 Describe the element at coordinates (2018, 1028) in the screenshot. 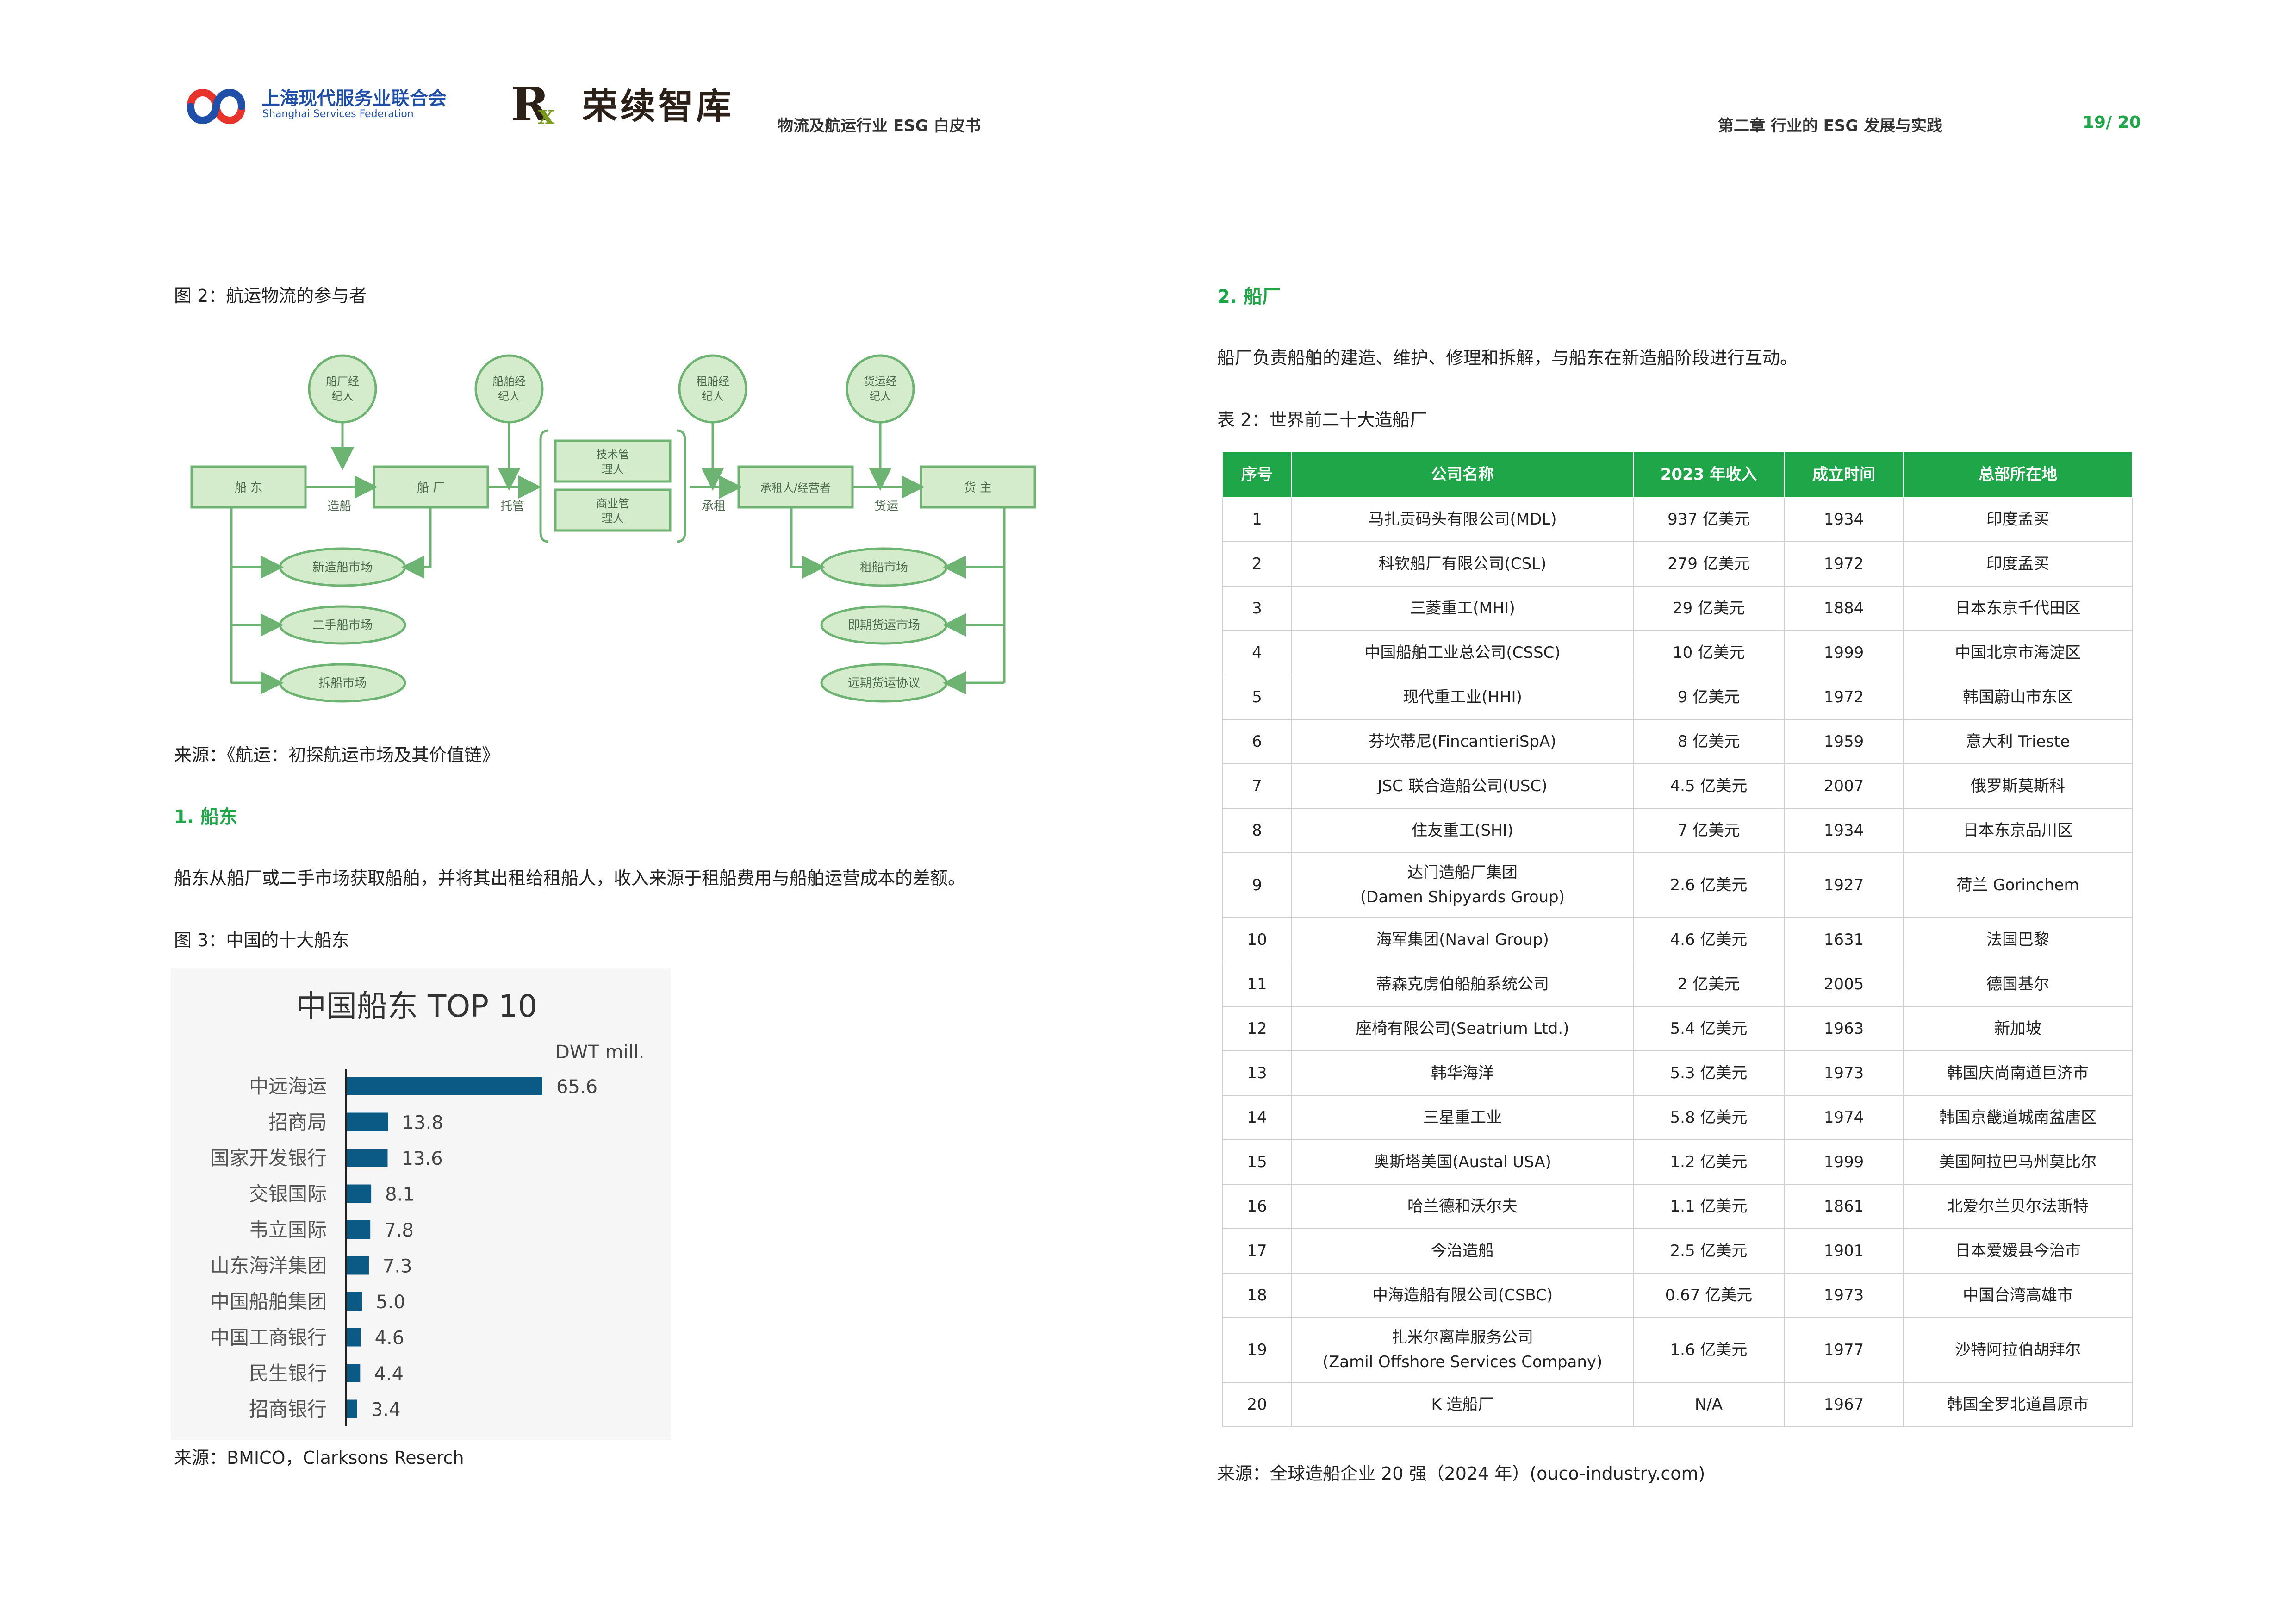

I see `table-cell: 新加坡` at that location.